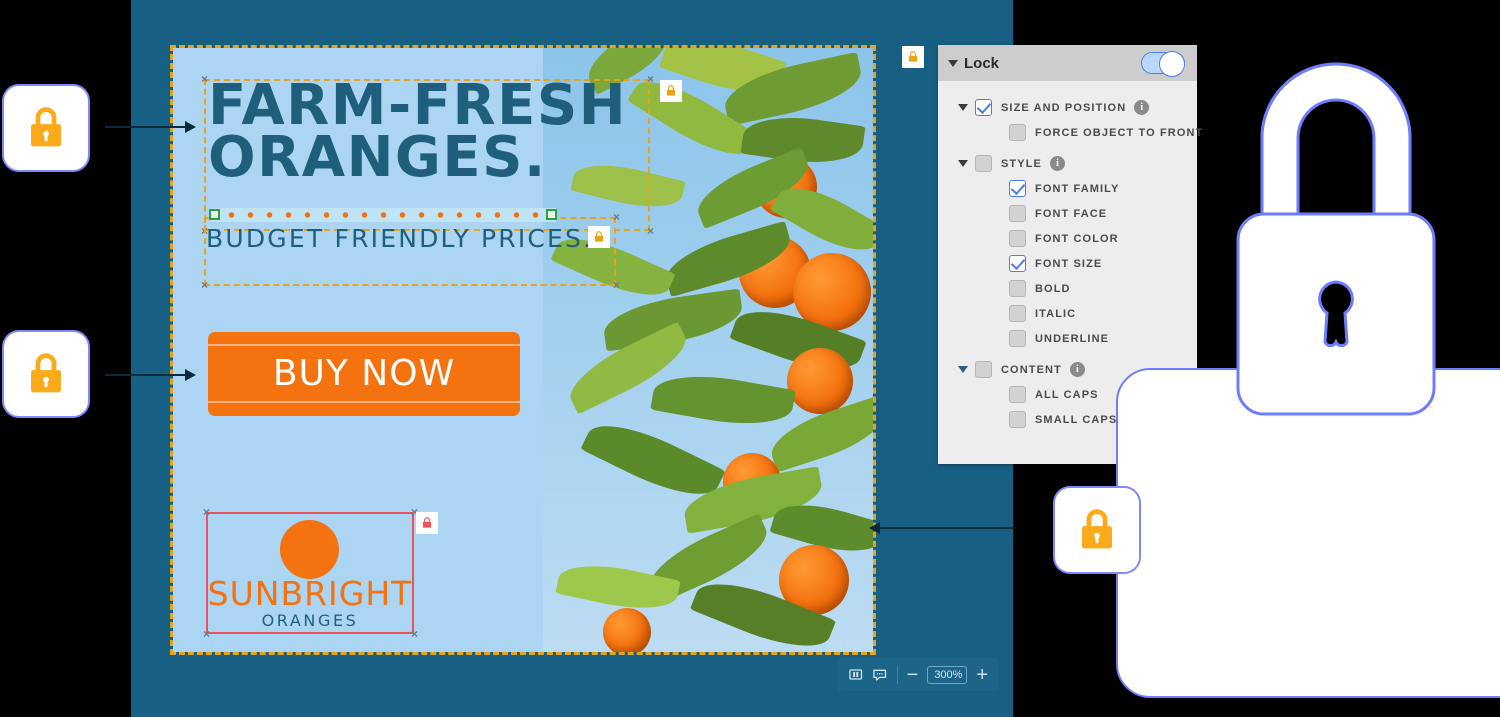  I want to click on checkbox-italic, so click(1017, 313).